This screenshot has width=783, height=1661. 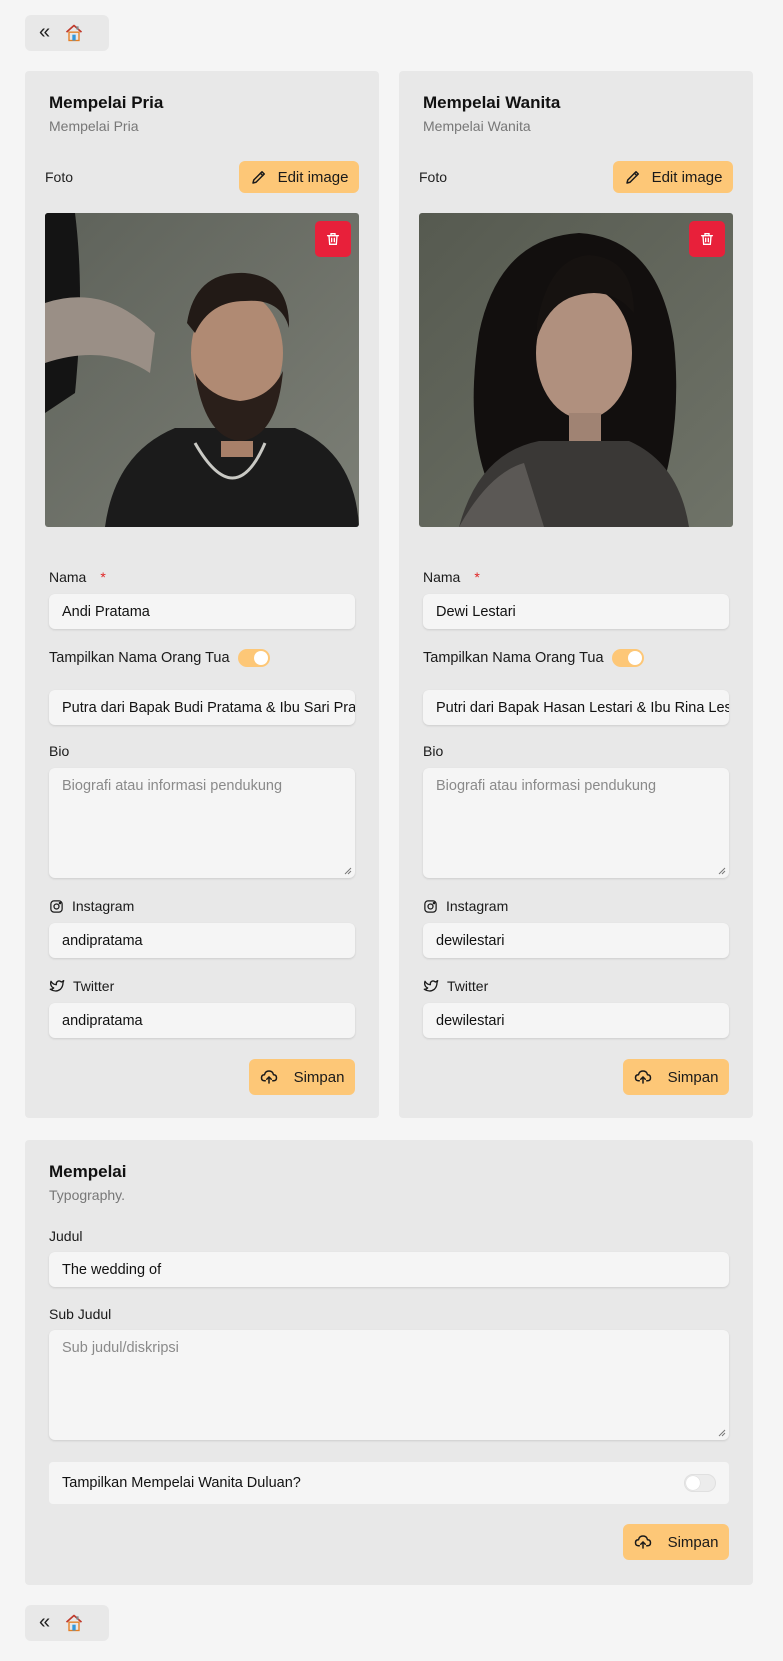 I want to click on groom-photo, so click(x=202, y=370).